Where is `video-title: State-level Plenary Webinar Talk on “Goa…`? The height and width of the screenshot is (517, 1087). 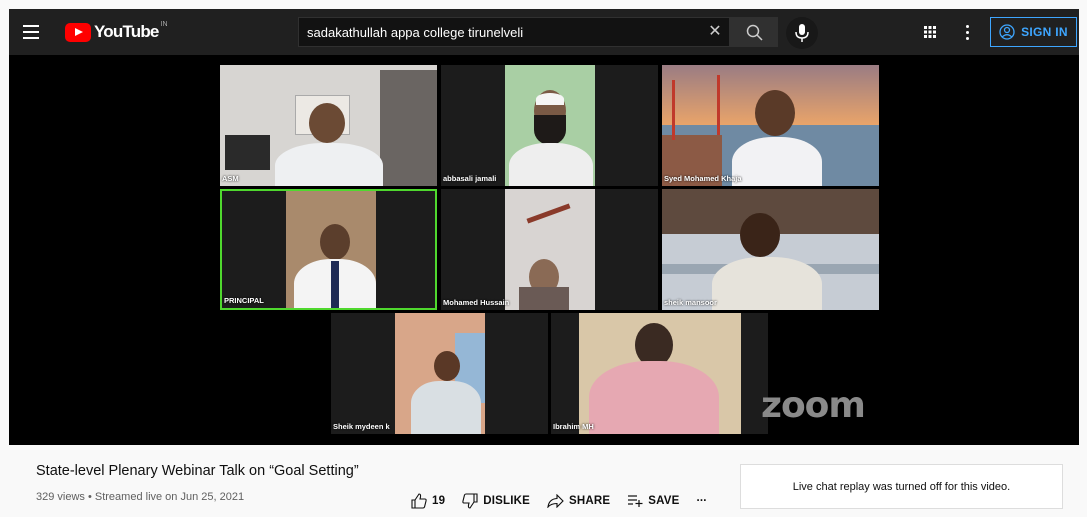 video-title: State-level Plenary Webinar Talk on “Goa… is located at coordinates (197, 471).